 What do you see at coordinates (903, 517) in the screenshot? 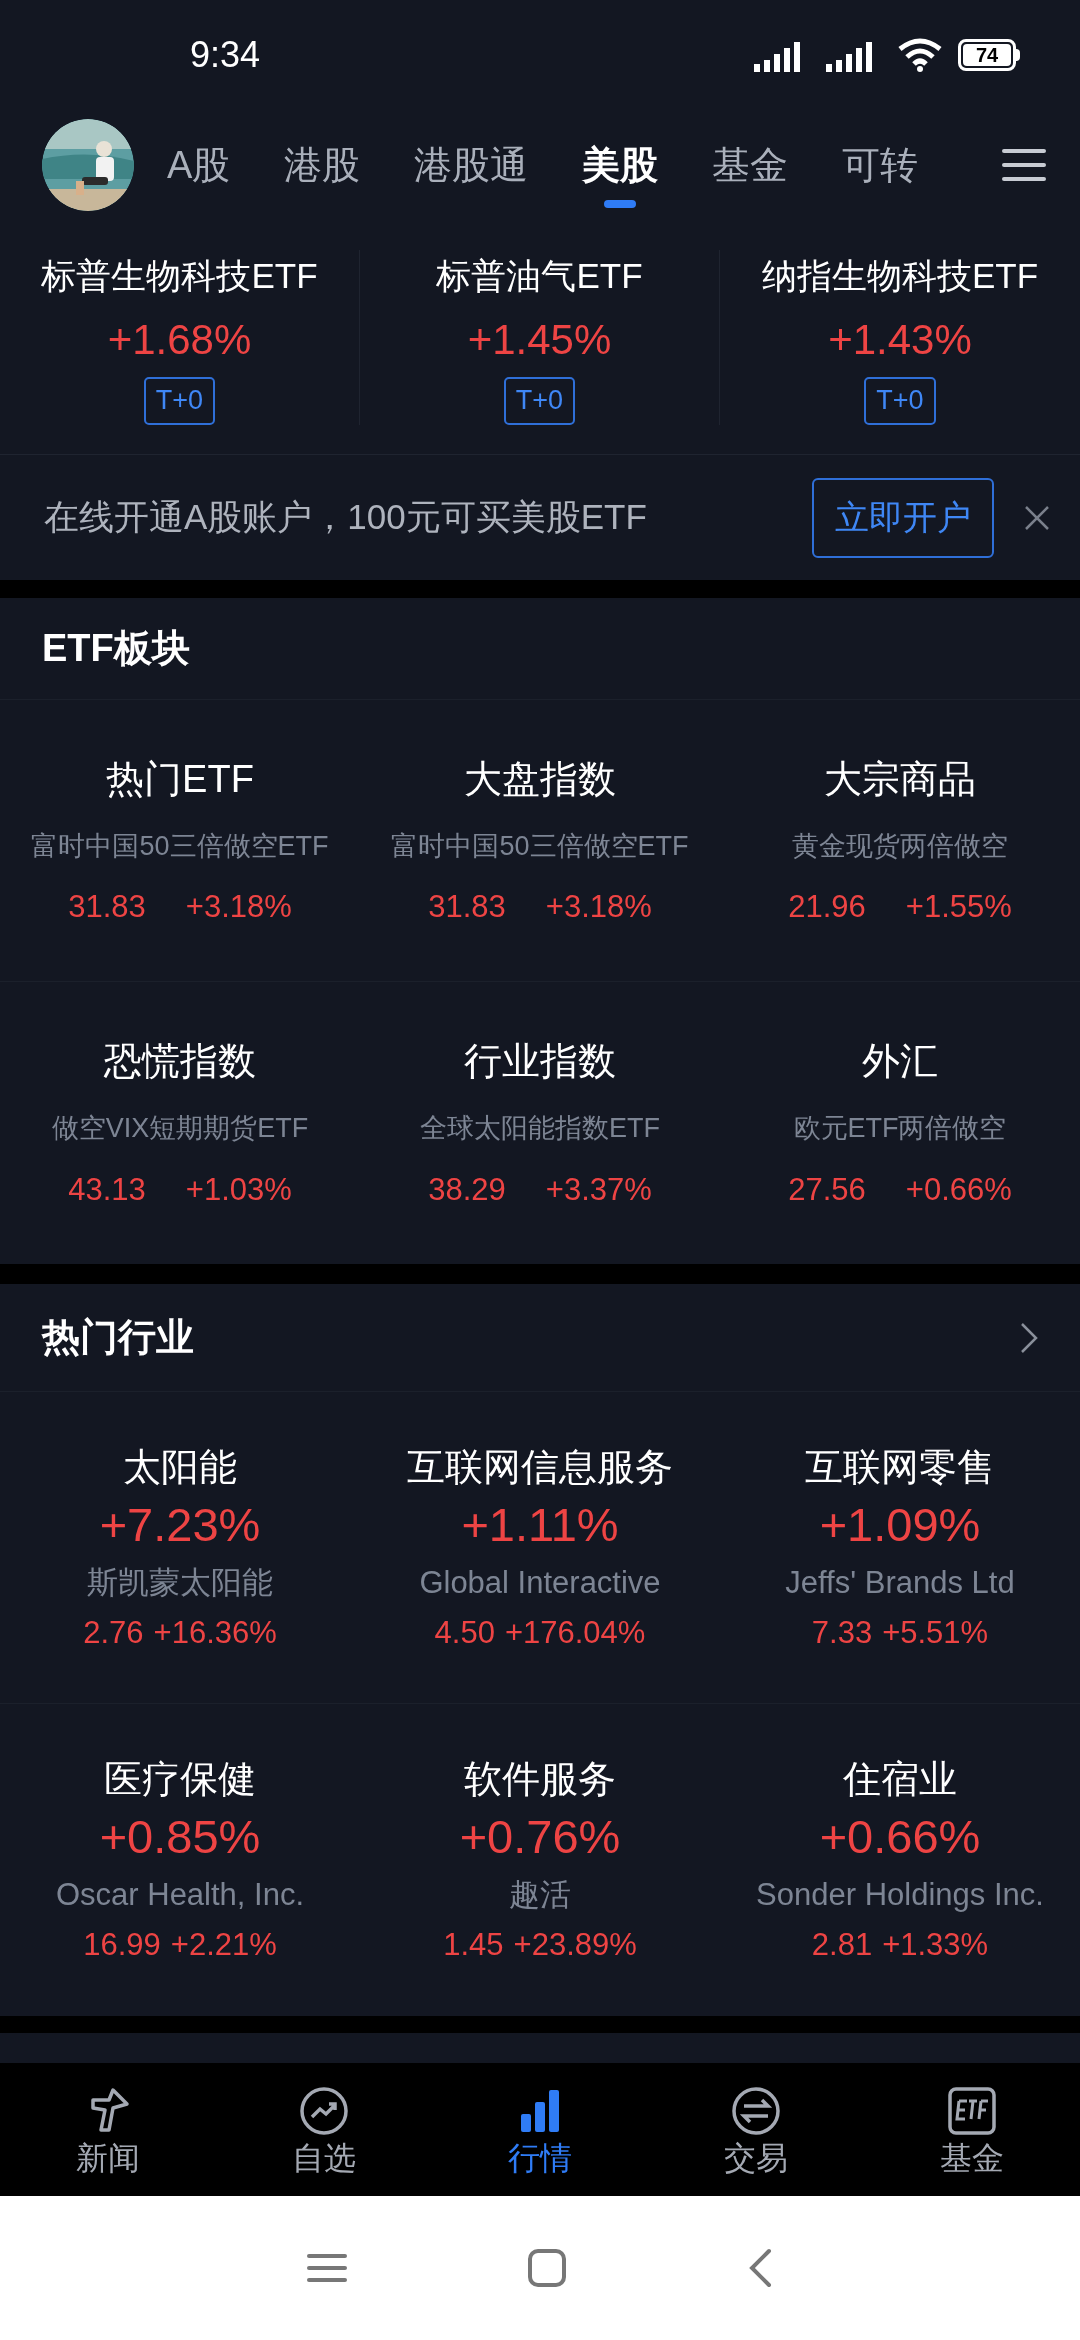
I see `open-account-button: 立即开户` at bounding box center [903, 517].